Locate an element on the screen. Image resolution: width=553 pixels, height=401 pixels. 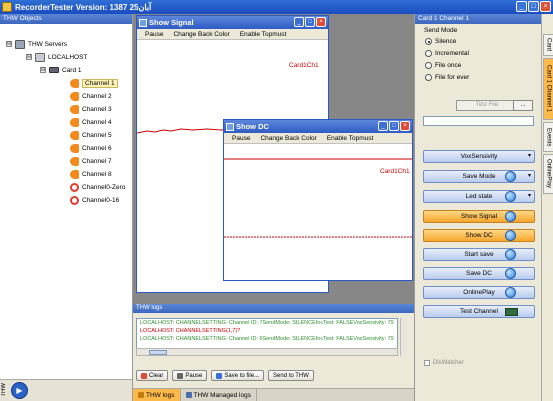
tree-label: Channel0-16 is located at coordinates (101, 200).